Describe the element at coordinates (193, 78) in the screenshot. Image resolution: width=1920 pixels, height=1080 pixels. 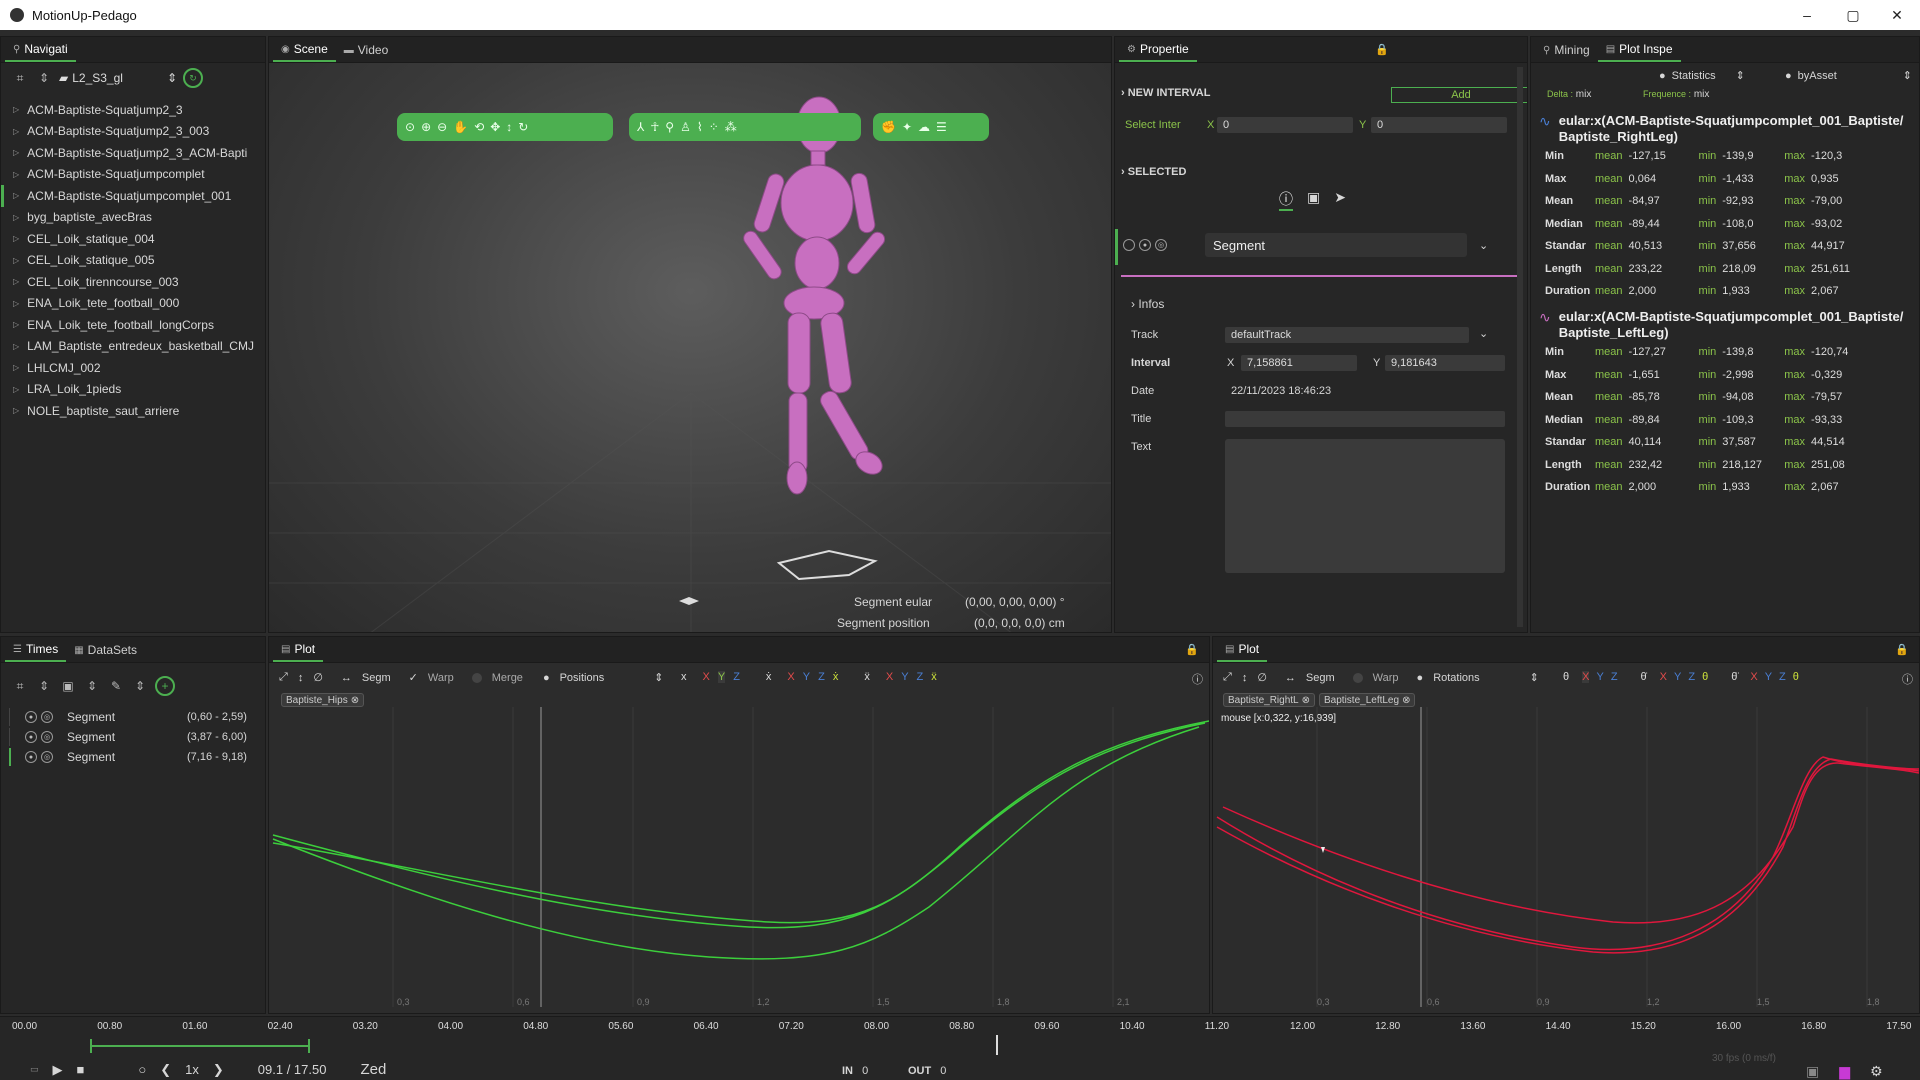
I see `refresh-icon: ↻` at that location.